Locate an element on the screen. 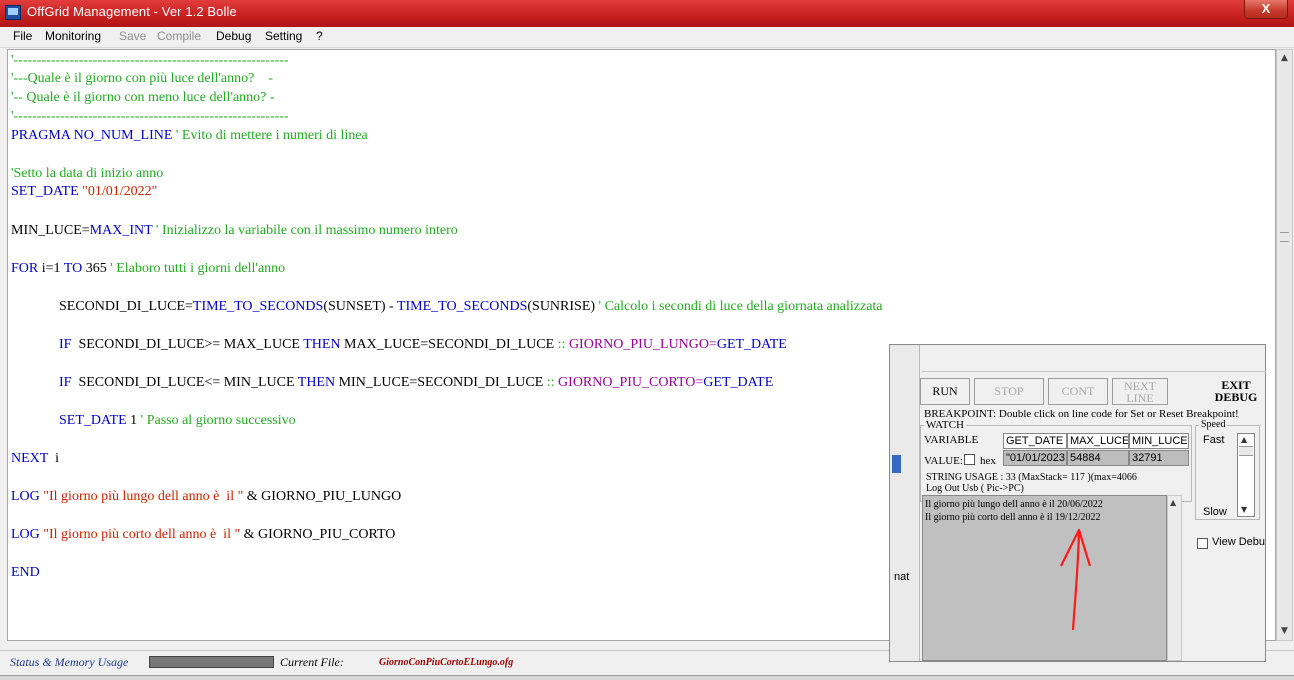 The width and height of the screenshot is (1294, 680). code-variable: & GIORNO_PIU_LUNGO is located at coordinates (322, 496).